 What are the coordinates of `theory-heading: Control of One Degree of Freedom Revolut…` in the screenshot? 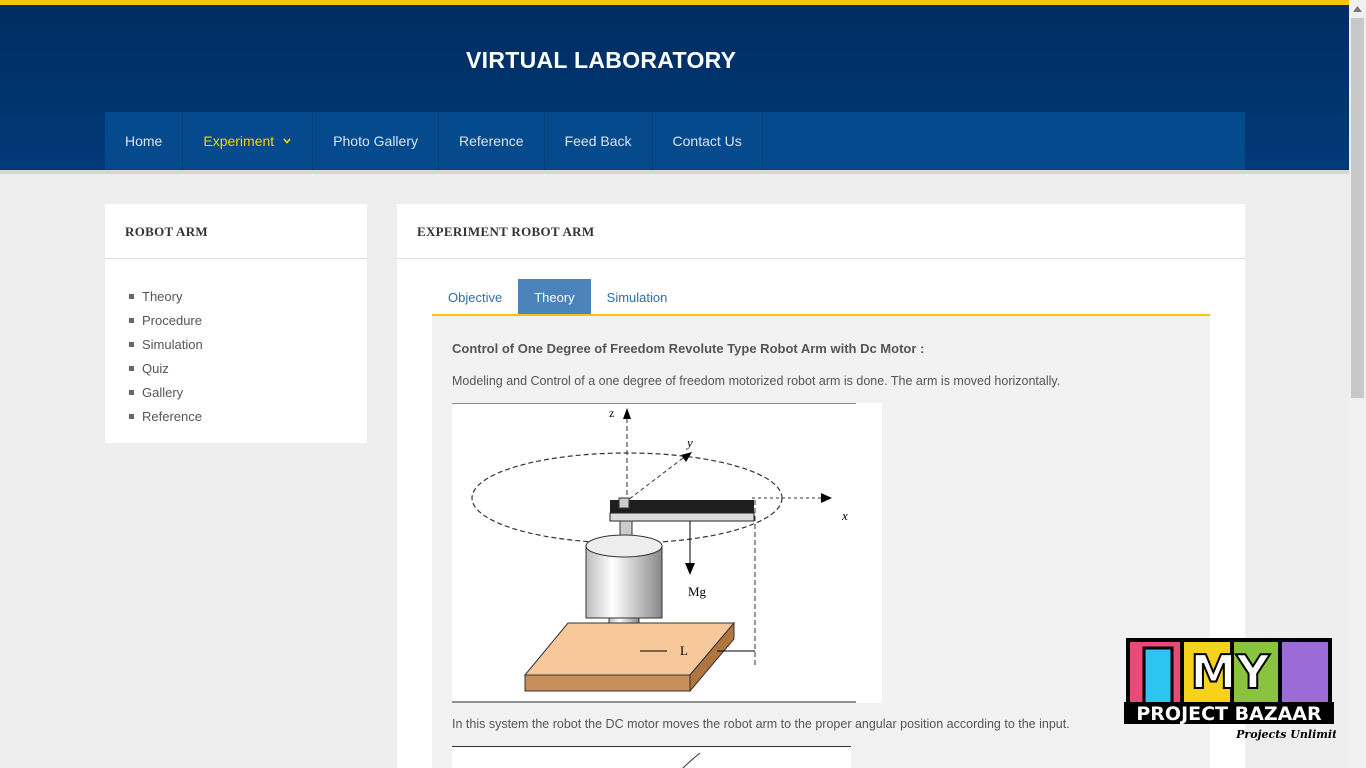 It's located at (688, 348).